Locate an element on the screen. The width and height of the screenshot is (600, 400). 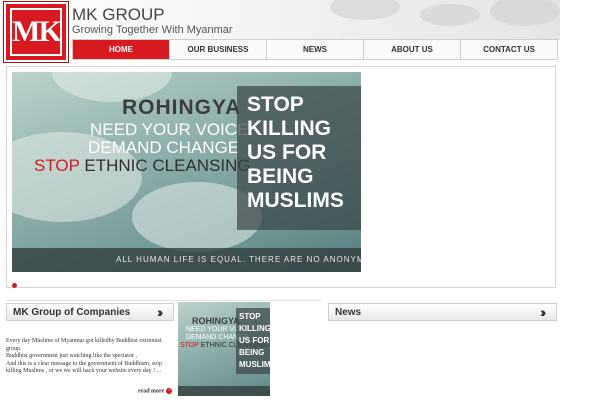
thumb-caption-strip is located at coordinates (224, 391).